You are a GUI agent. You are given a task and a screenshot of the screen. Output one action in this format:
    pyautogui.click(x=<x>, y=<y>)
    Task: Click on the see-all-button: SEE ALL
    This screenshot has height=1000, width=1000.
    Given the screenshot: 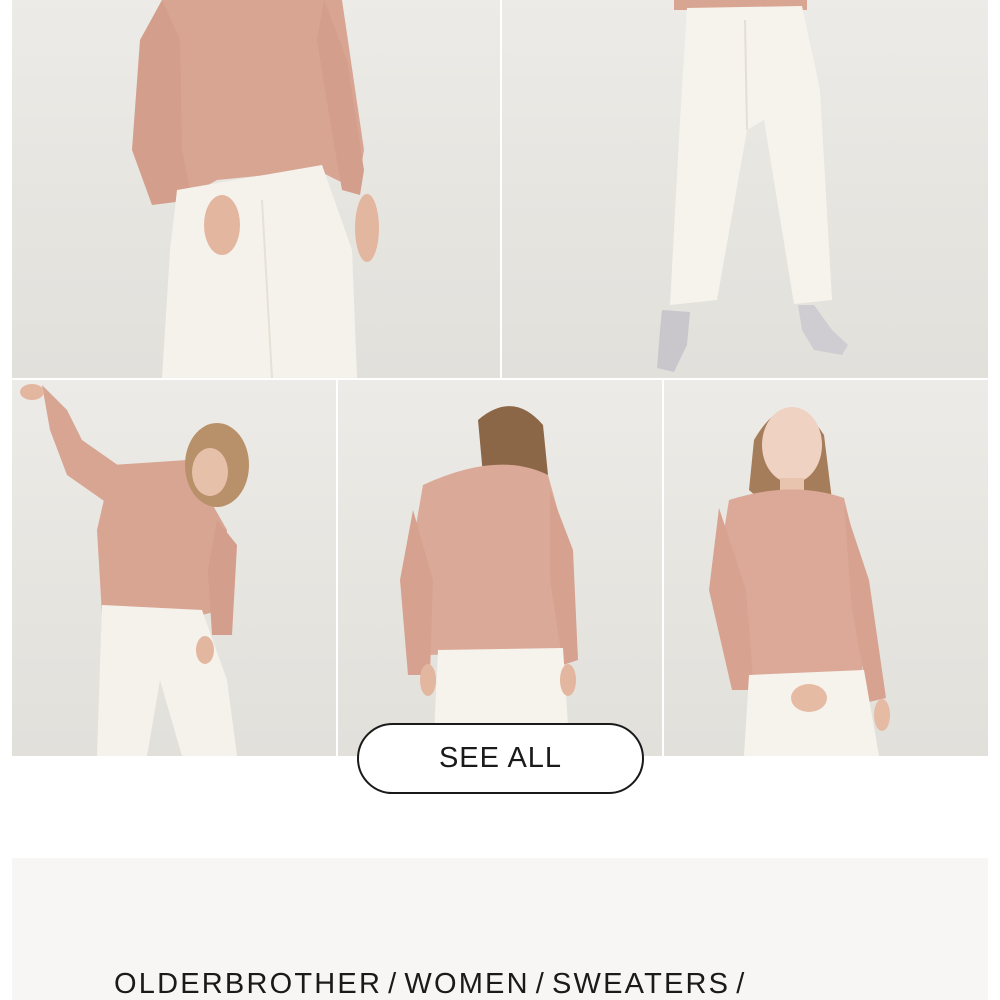 What is the action you would take?
    pyautogui.click(x=500, y=758)
    